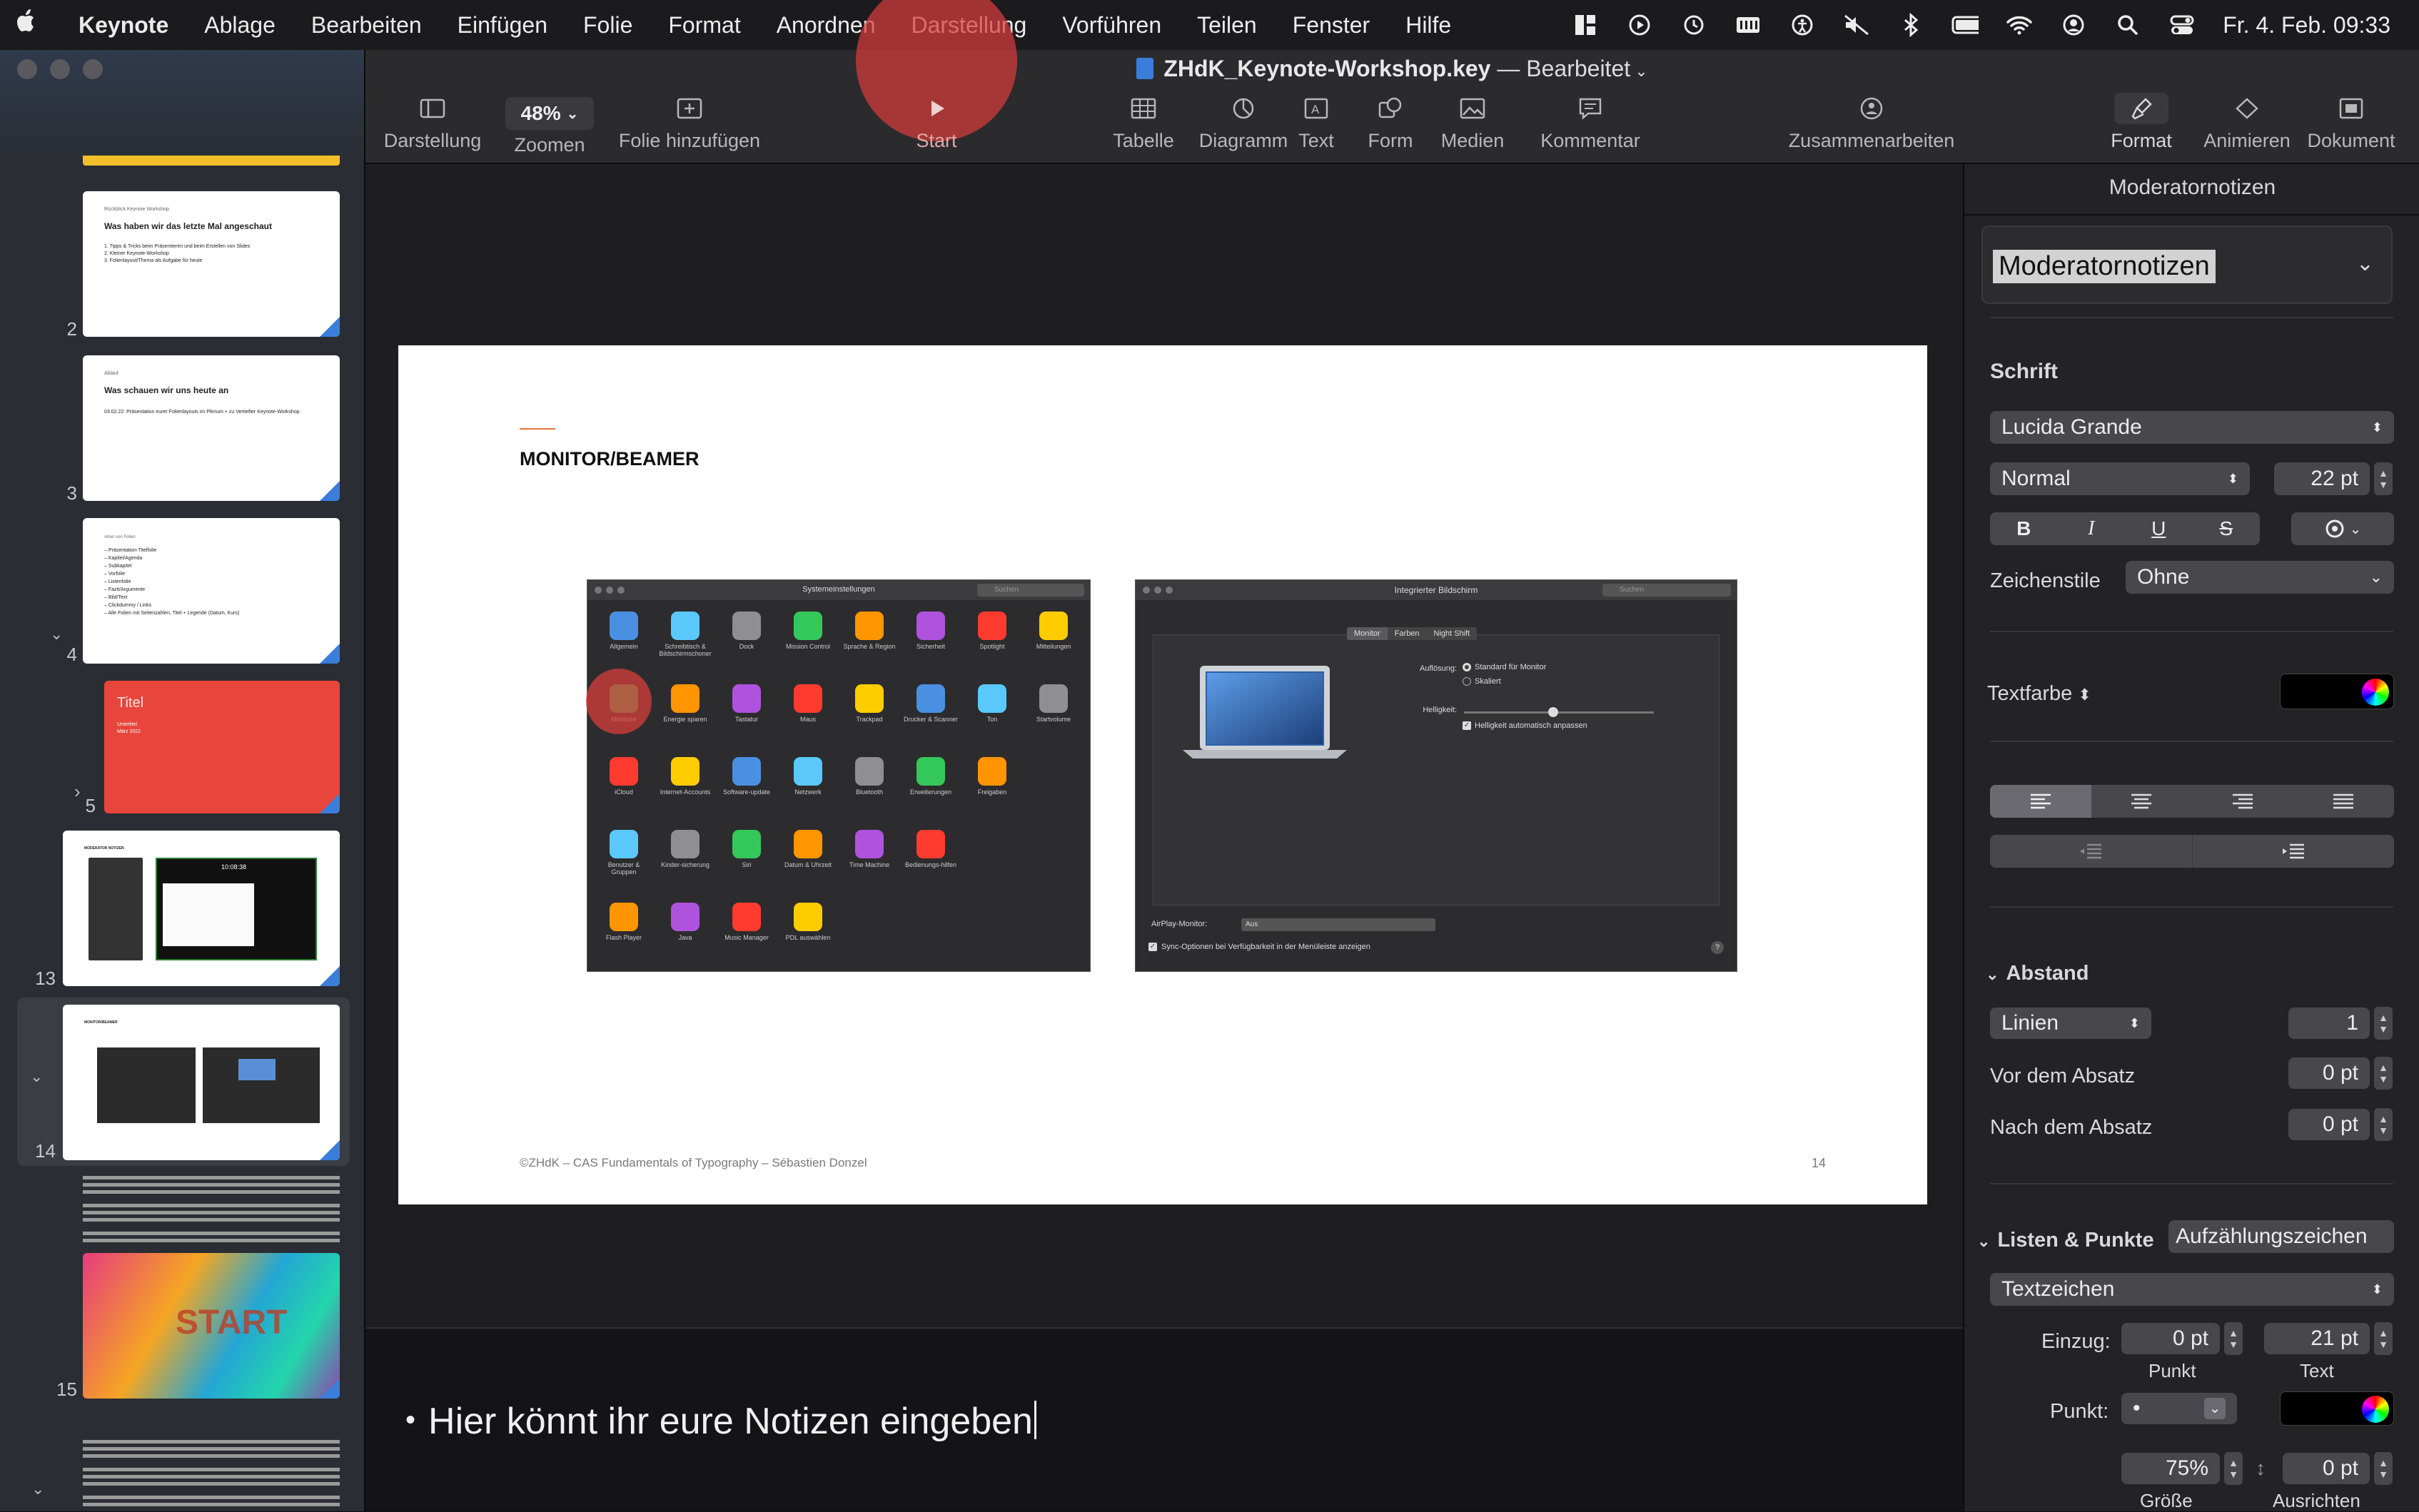 Image resolution: width=2419 pixels, height=1512 pixels. What do you see at coordinates (1525, 725) in the screenshot?
I see `auto-brightness-checkbox: ✓ Helligkeit automatisch anpassen` at bounding box center [1525, 725].